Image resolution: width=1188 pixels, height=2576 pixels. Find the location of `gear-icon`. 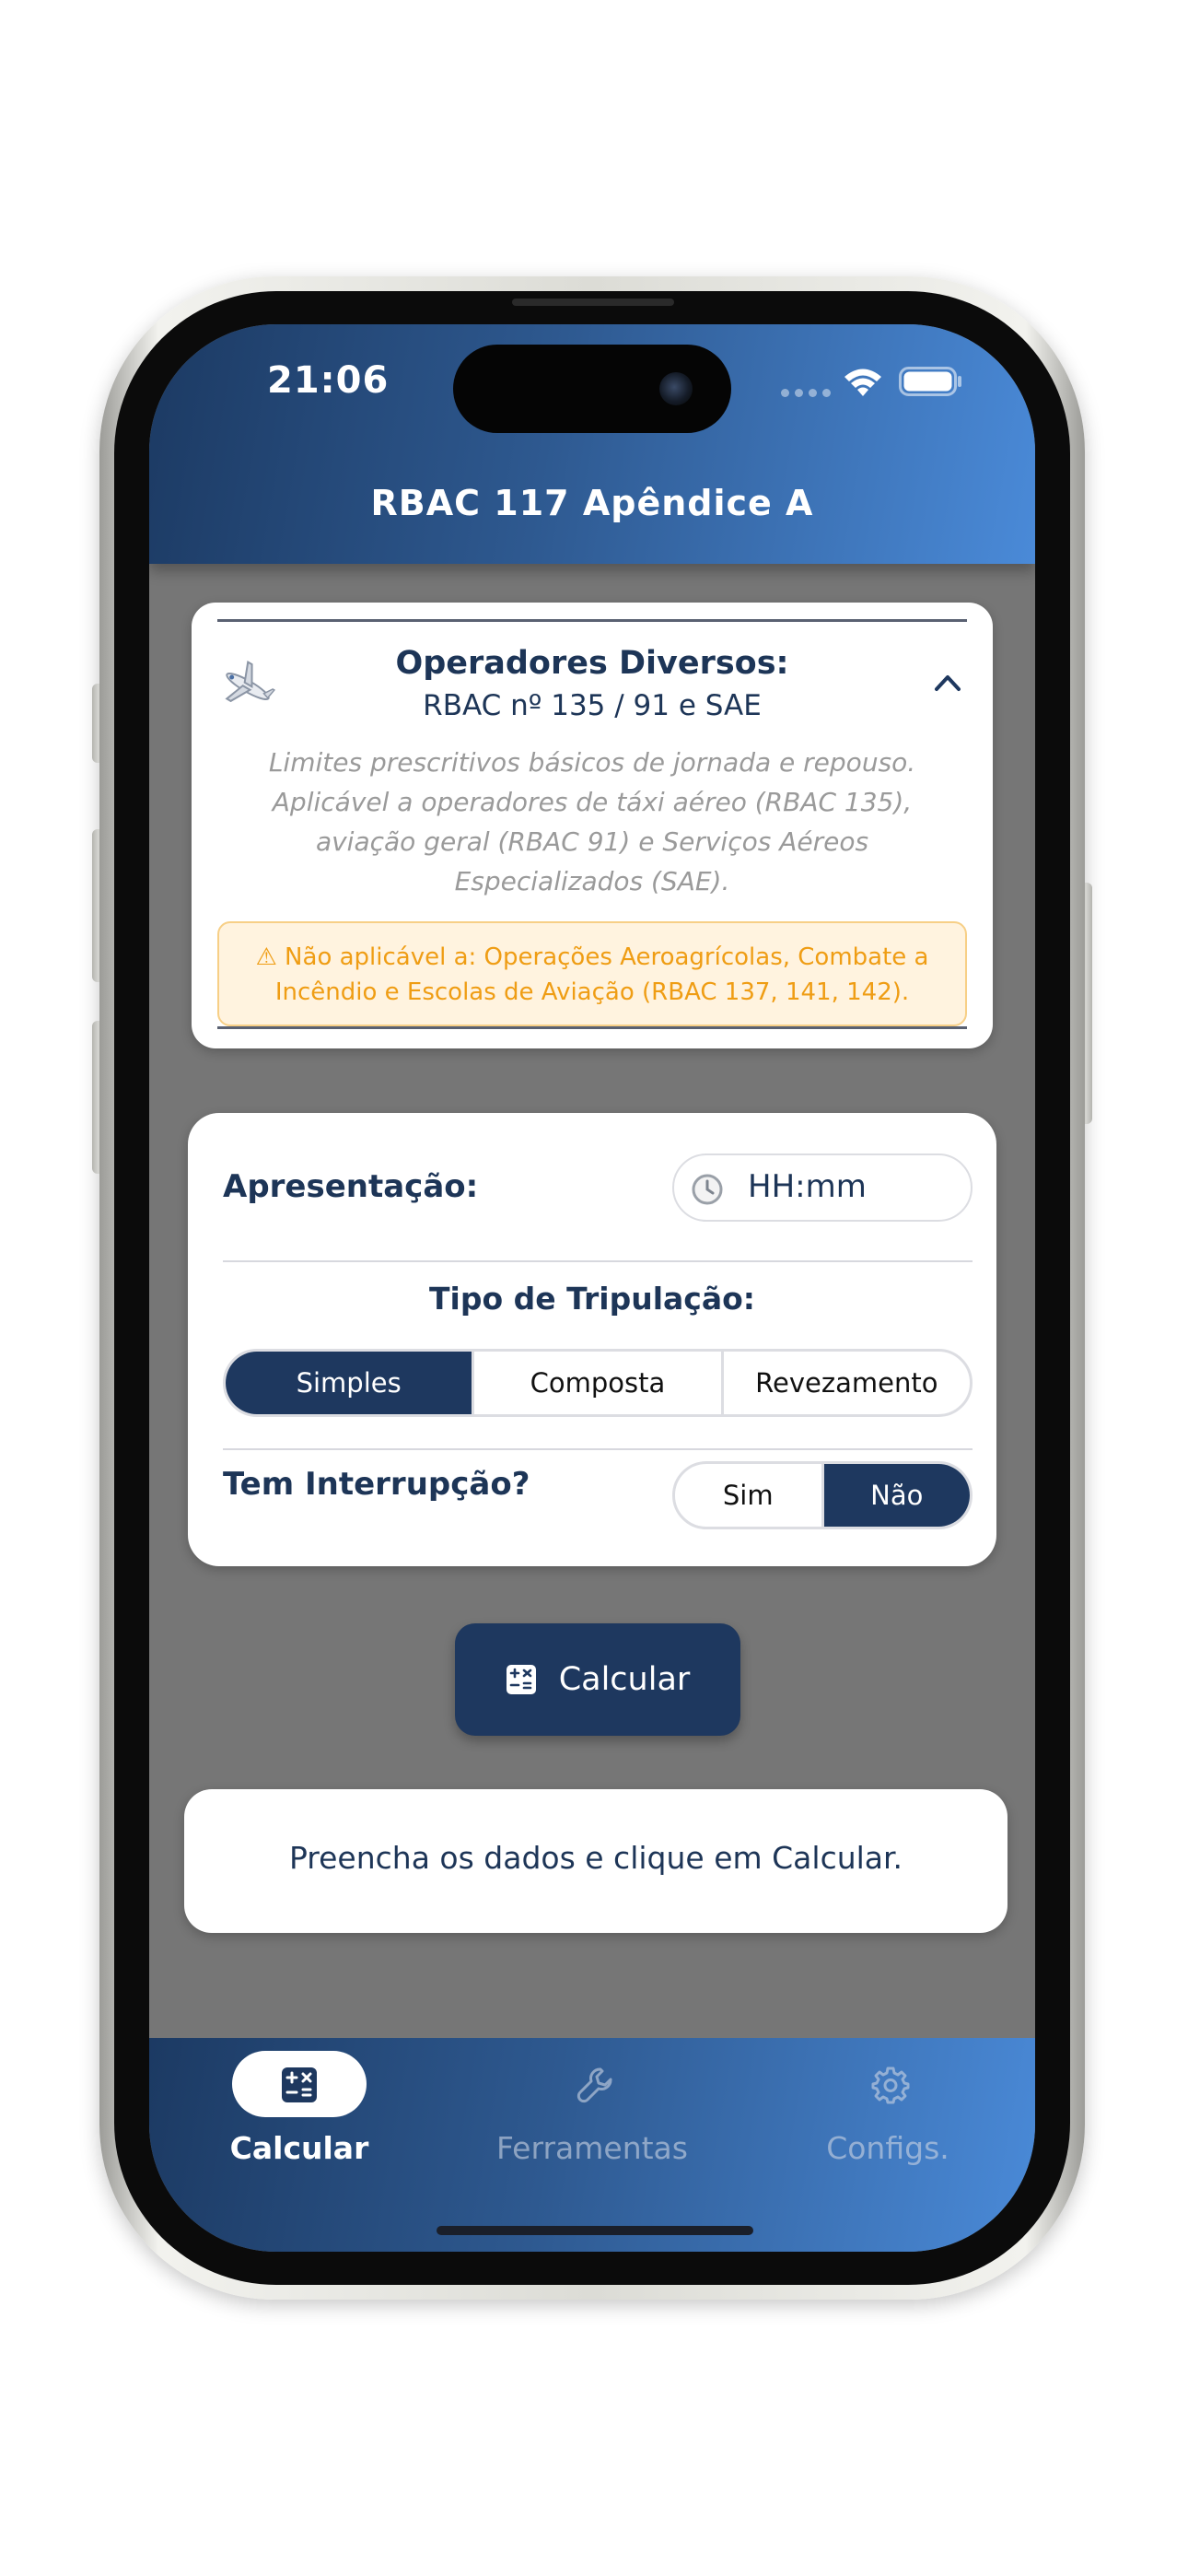

gear-icon is located at coordinates (890, 2085).